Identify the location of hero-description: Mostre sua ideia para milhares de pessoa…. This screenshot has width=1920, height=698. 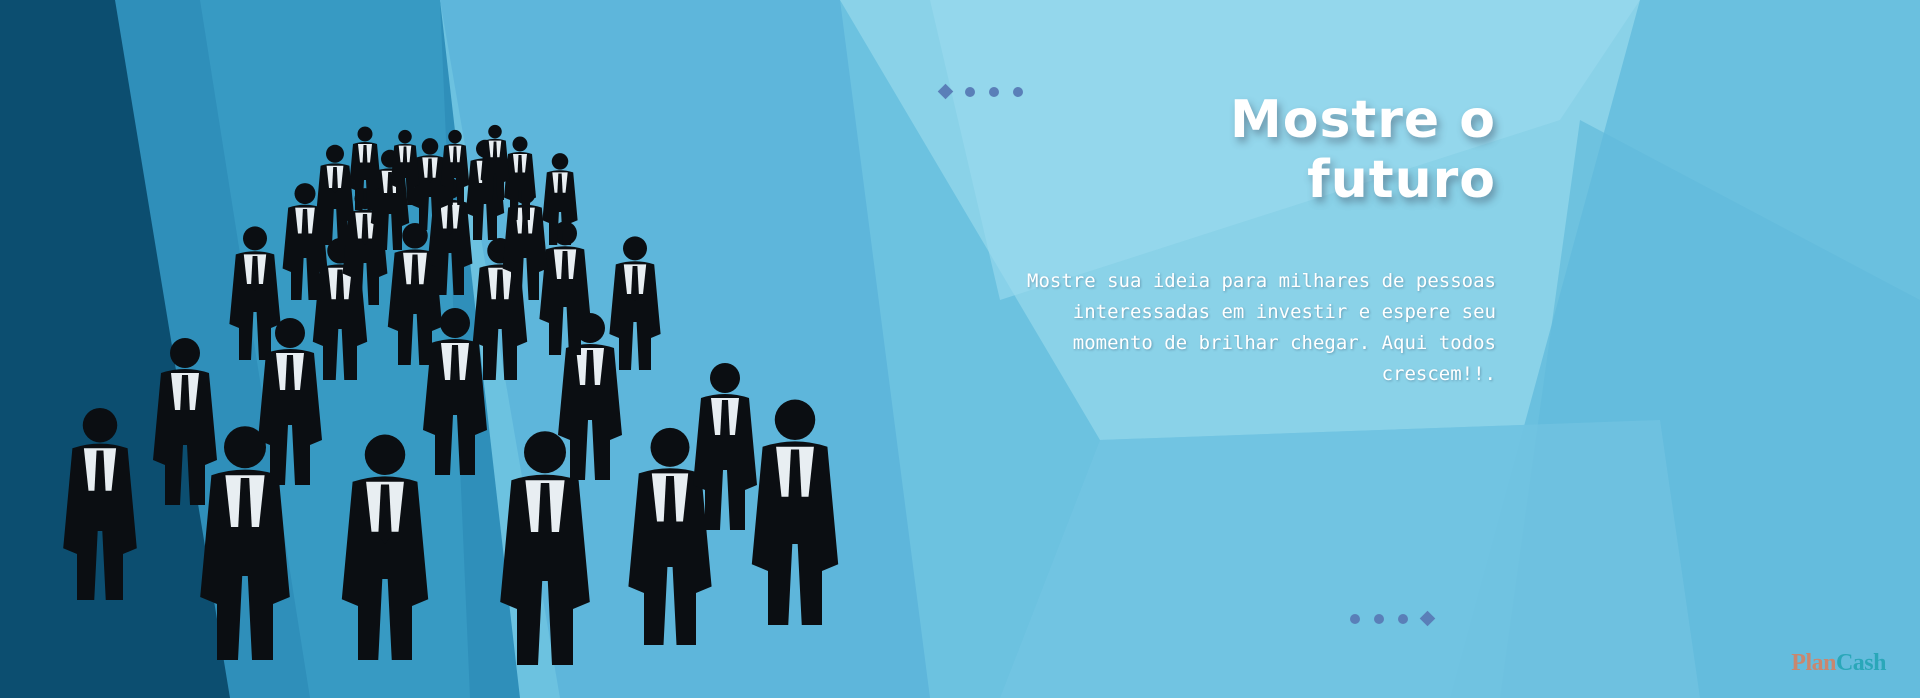
(1261, 327).